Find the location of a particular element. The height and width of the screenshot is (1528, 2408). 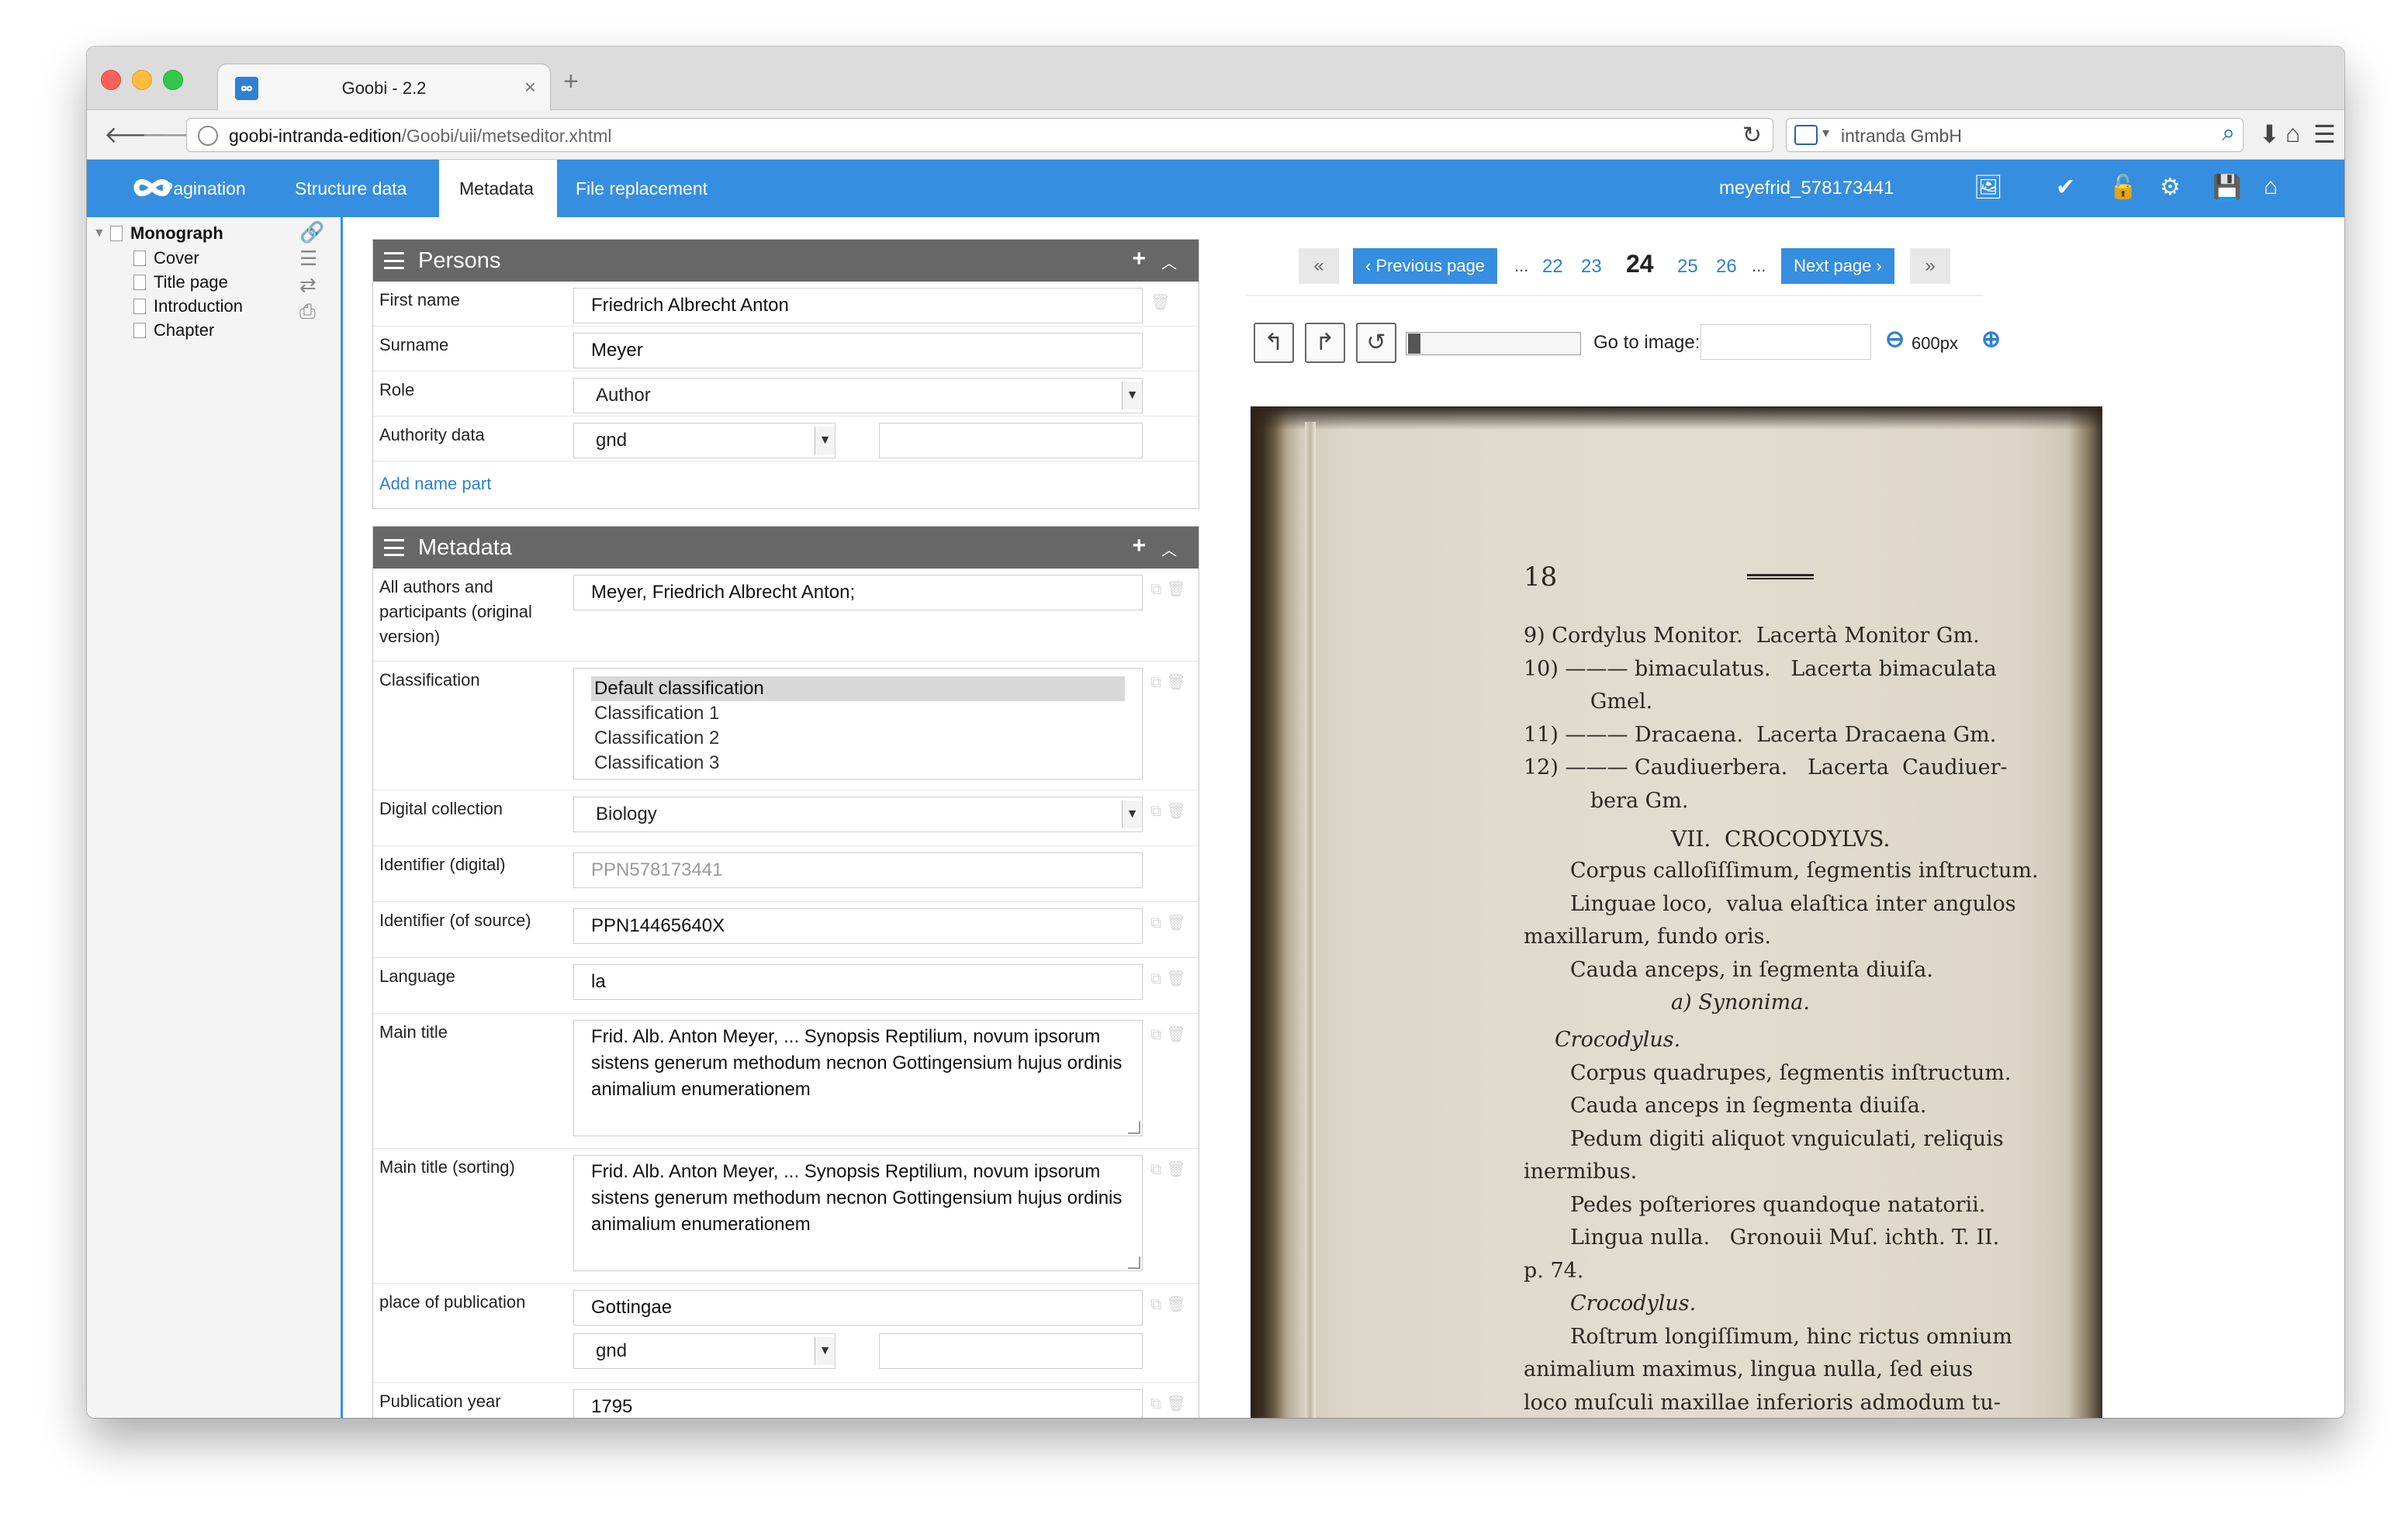

link-icon: 🔗 is located at coordinates (311, 232).